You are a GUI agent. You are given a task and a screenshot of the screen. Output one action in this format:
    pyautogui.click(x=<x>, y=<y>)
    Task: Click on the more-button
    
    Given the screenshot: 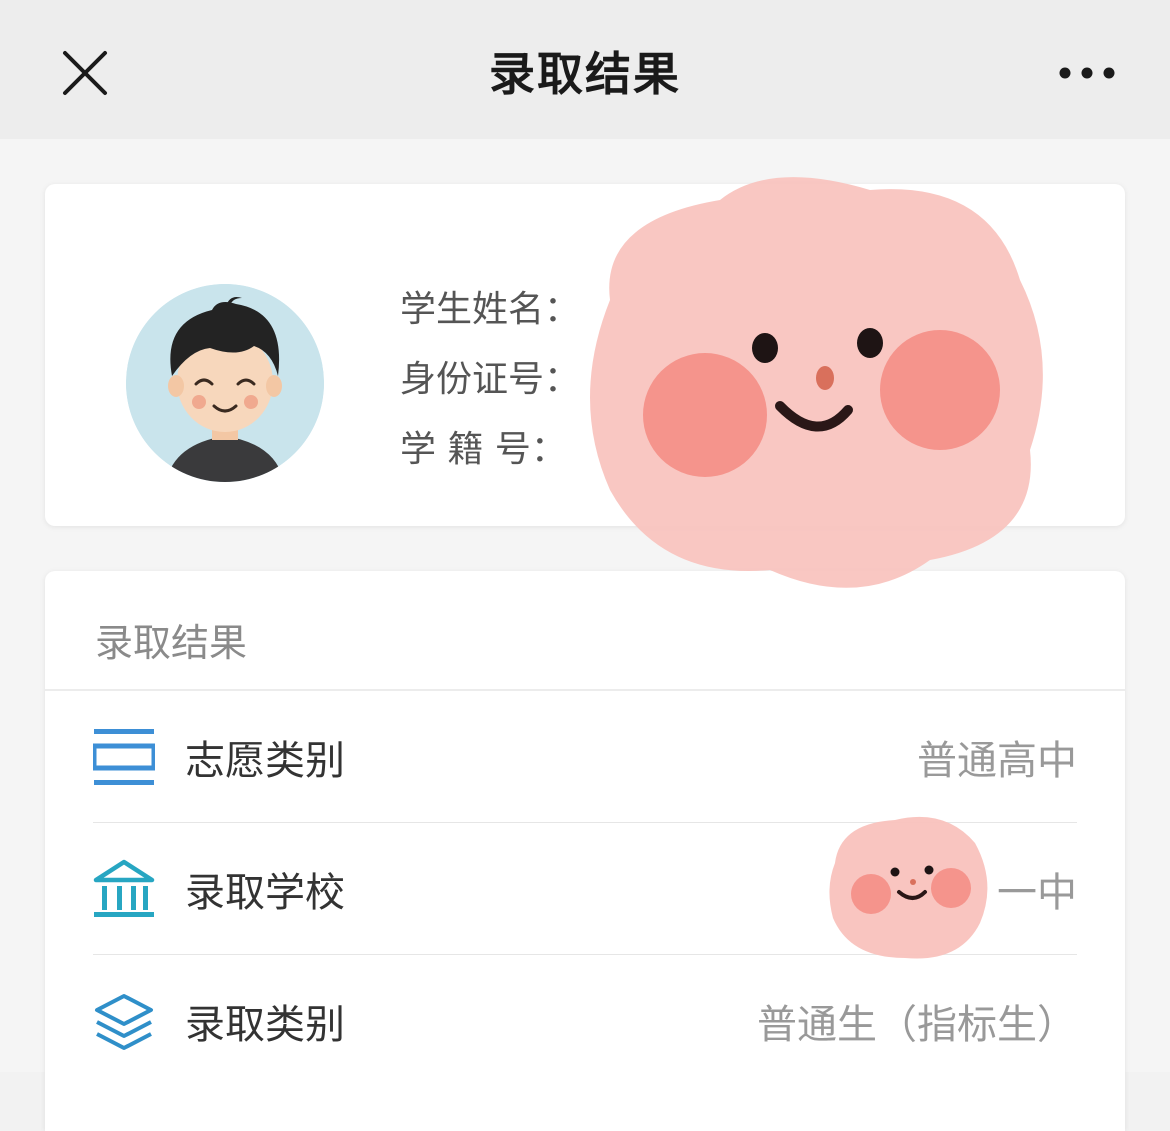 What is the action you would take?
    pyautogui.click(x=1087, y=73)
    